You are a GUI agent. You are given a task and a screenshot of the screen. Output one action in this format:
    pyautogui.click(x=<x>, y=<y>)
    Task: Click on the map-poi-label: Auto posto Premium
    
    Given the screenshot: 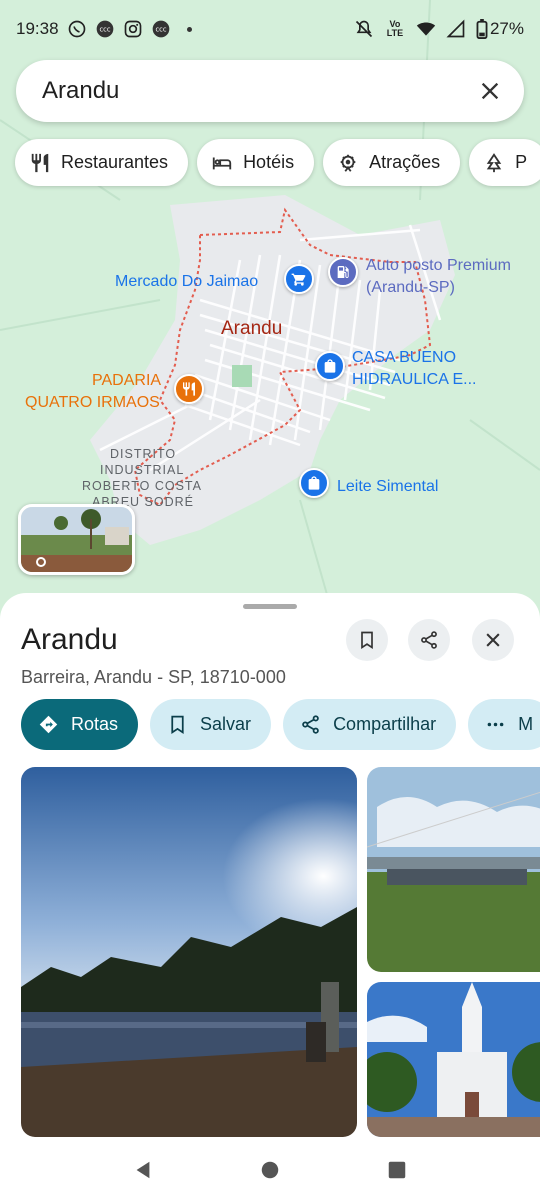 What is the action you would take?
    pyautogui.click(x=438, y=265)
    